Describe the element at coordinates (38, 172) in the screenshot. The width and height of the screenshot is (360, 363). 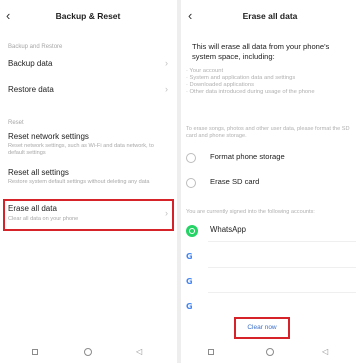
I see `reset-all-label: Reset all settings` at that location.